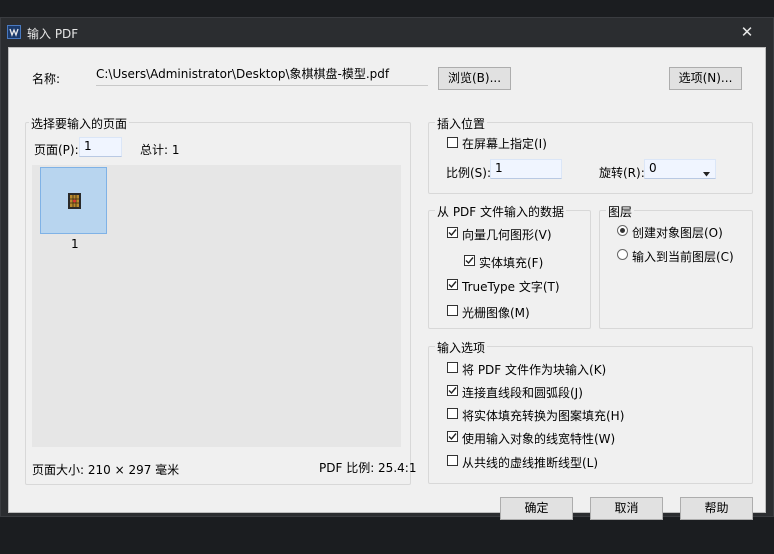 The width and height of the screenshot is (774, 554). Describe the element at coordinates (79, 123) in the screenshot. I see `page-select-title: 选择要输入的页面` at that location.